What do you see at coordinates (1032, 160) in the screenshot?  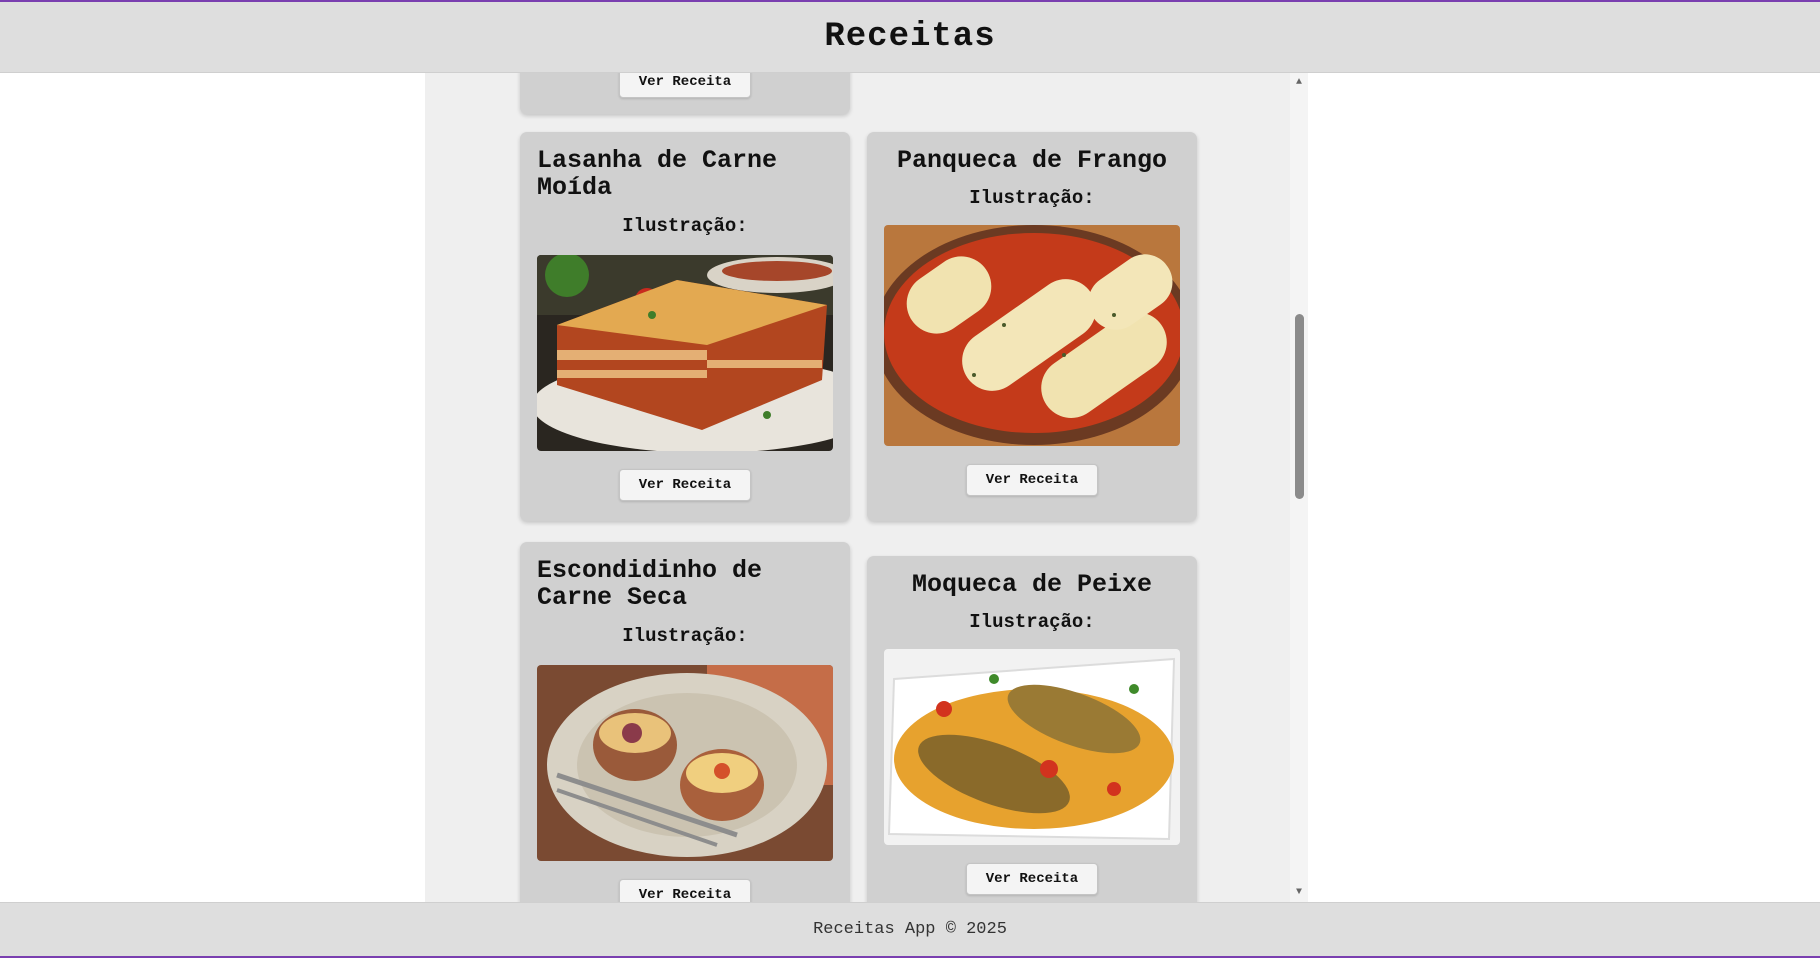 I see `recipe-title: Panqueca de Frango` at bounding box center [1032, 160].